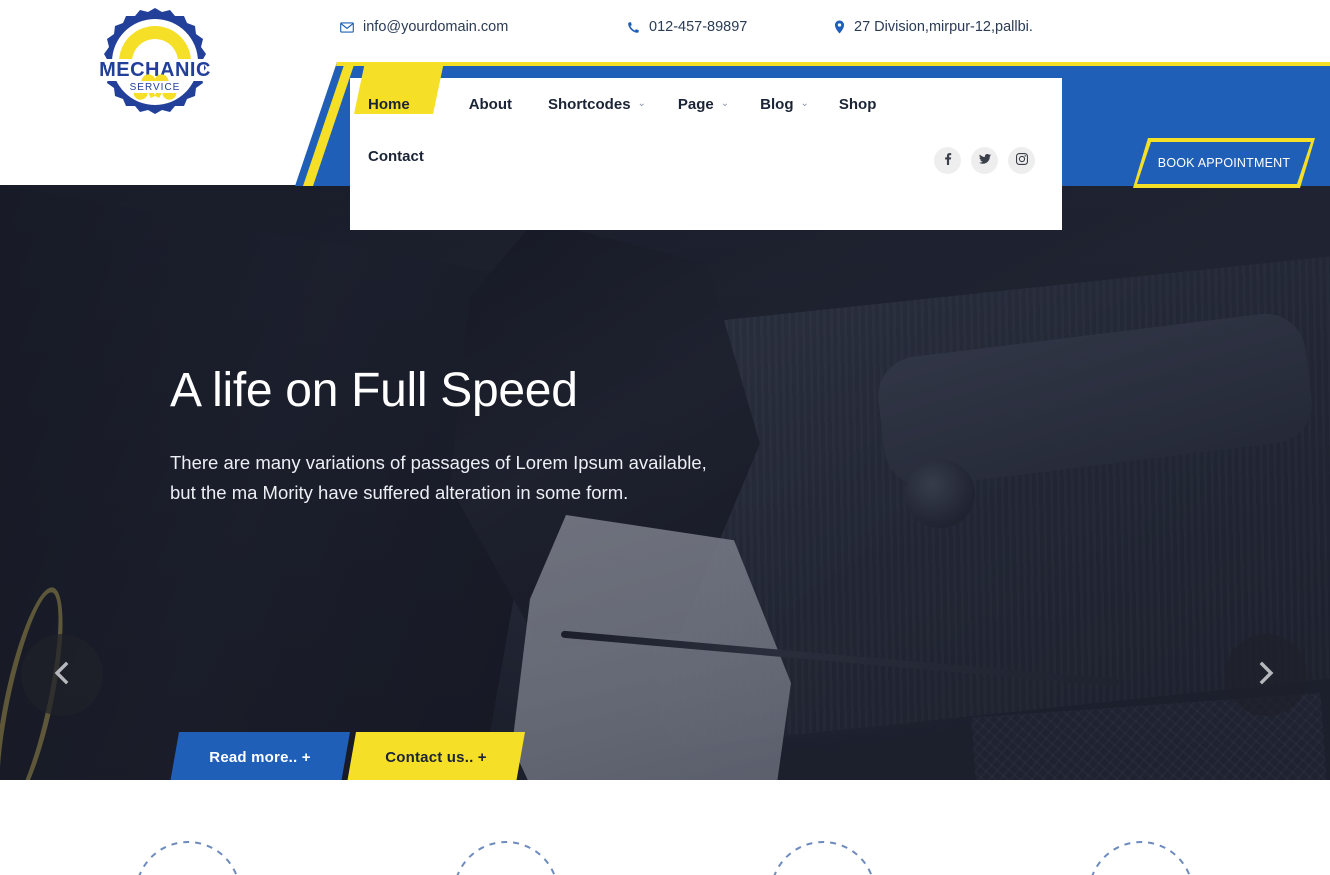 This screenshot has width=1330, height=875. I want to click on book-button-label: BOOK APPOINTMENT, so click(1224, 163).